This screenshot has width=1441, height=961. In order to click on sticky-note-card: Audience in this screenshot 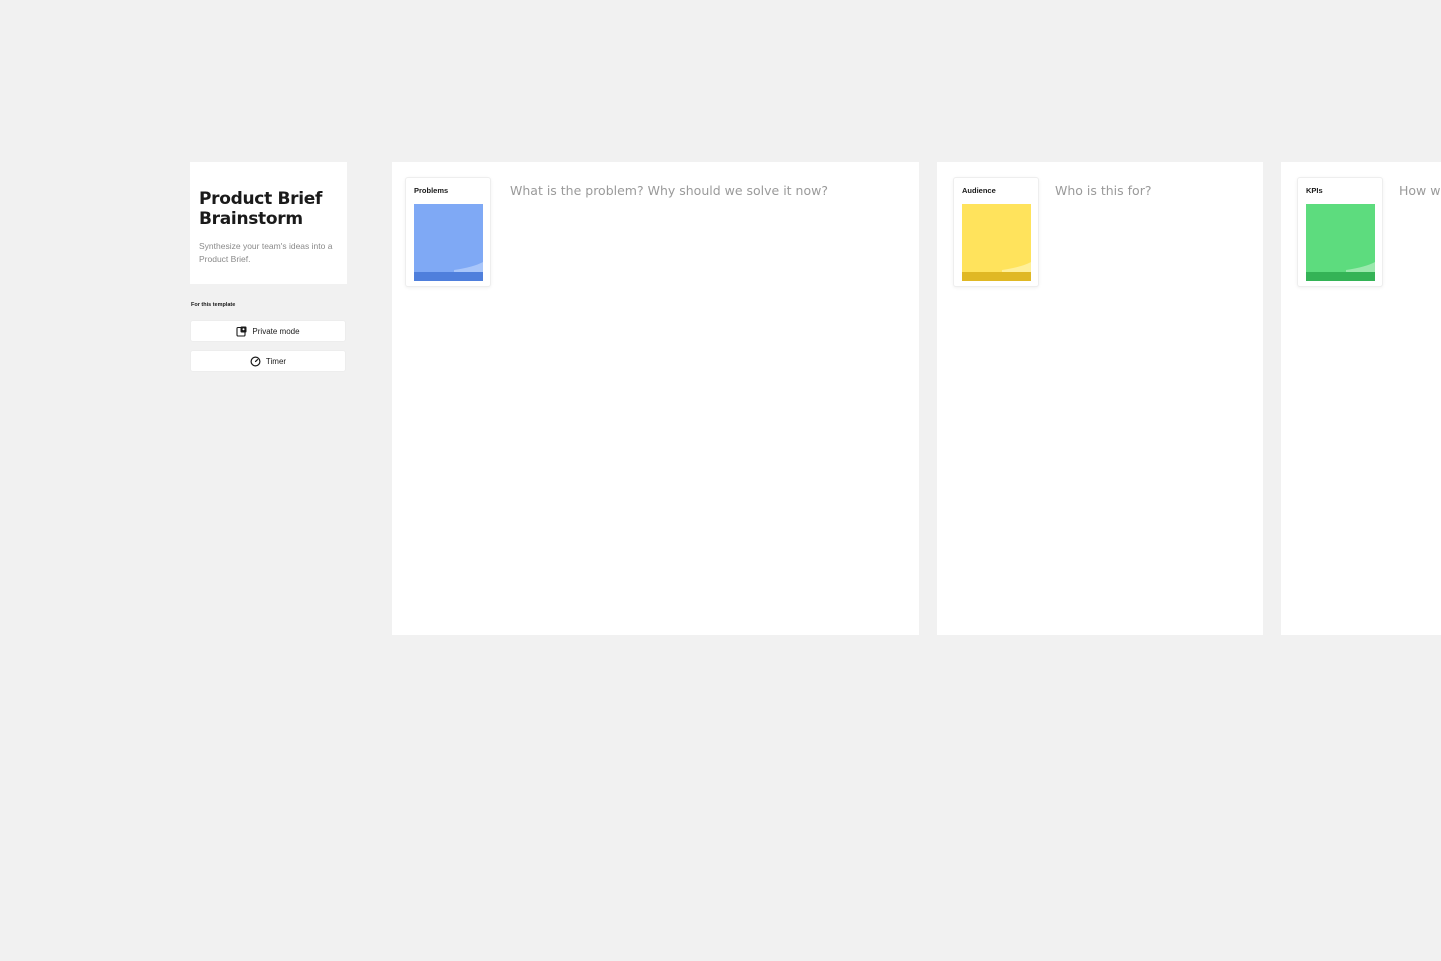, I will do `click(996, 232)`.